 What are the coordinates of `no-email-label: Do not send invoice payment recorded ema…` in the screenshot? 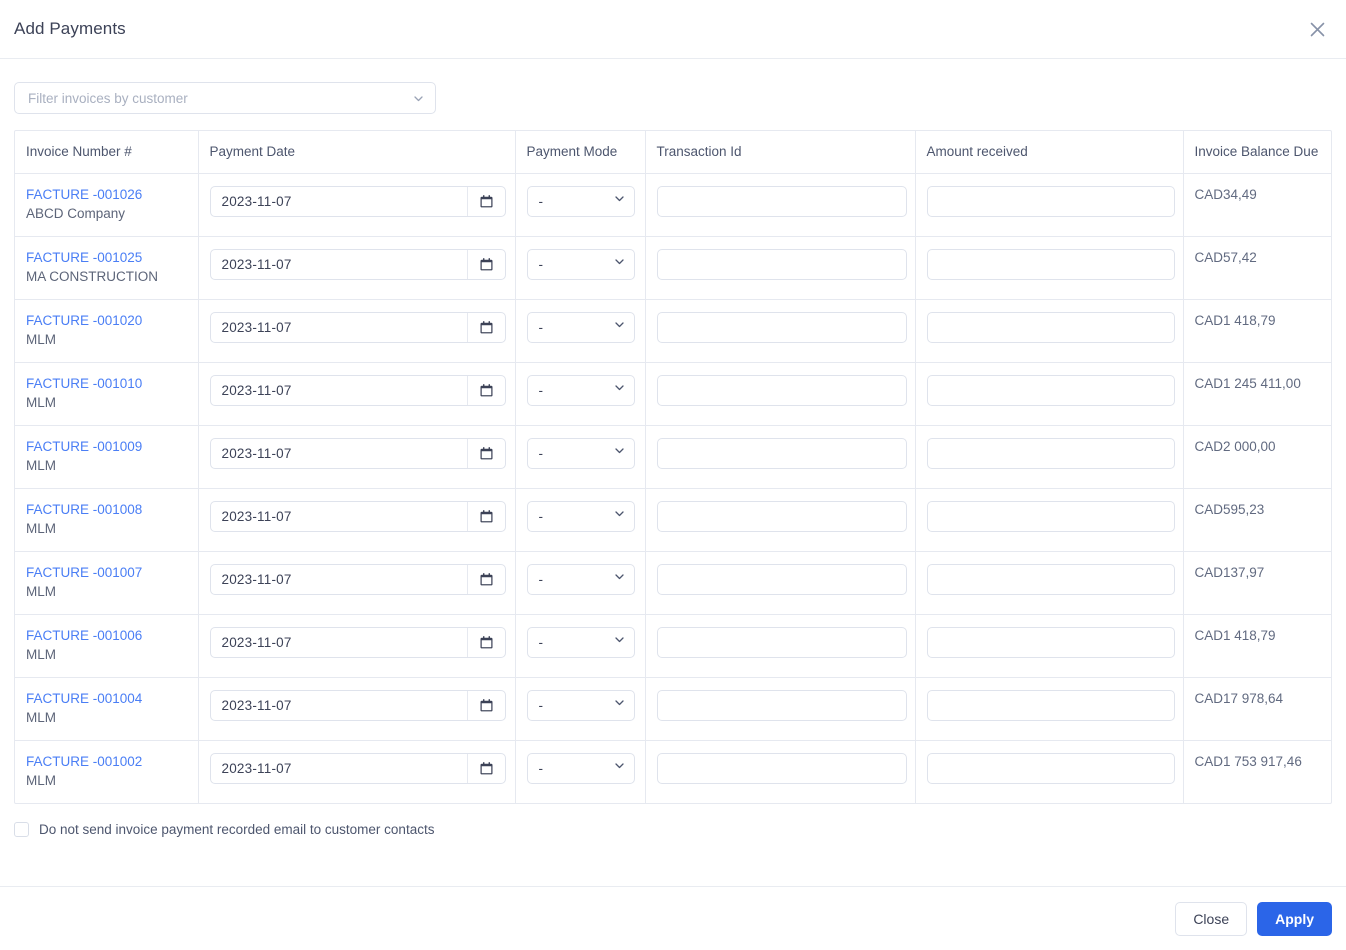 It's located at (236, 829).